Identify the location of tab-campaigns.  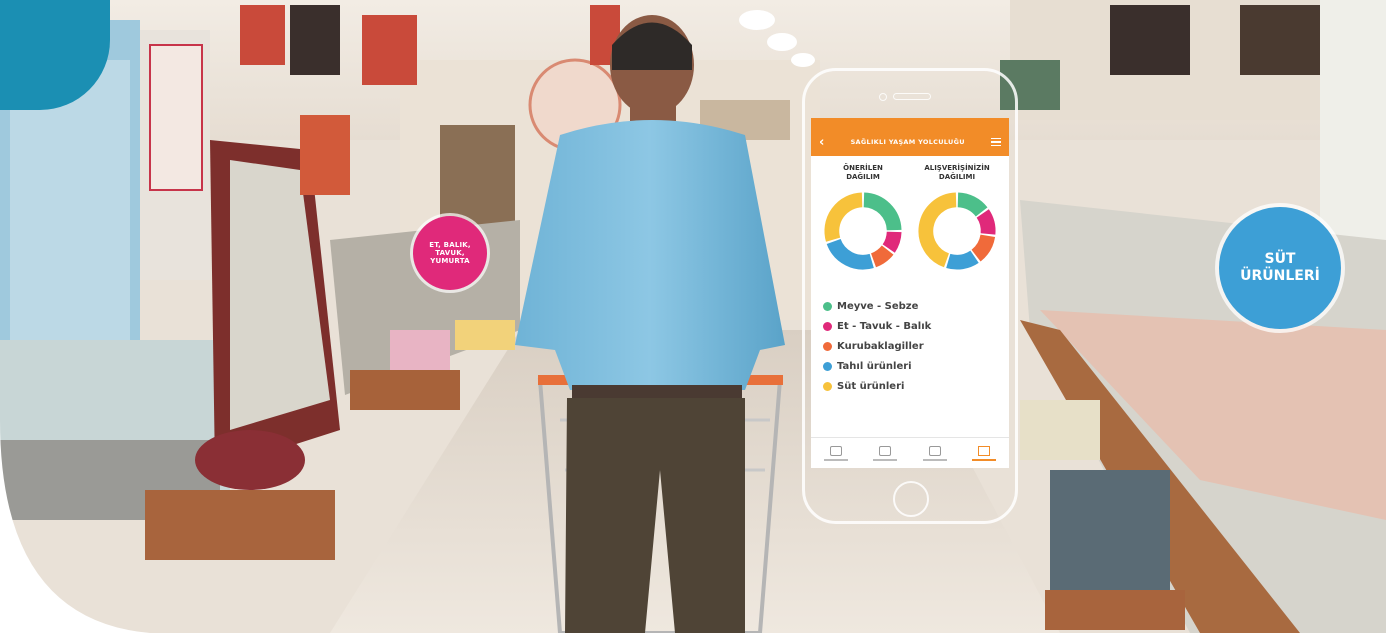
(885, 453).